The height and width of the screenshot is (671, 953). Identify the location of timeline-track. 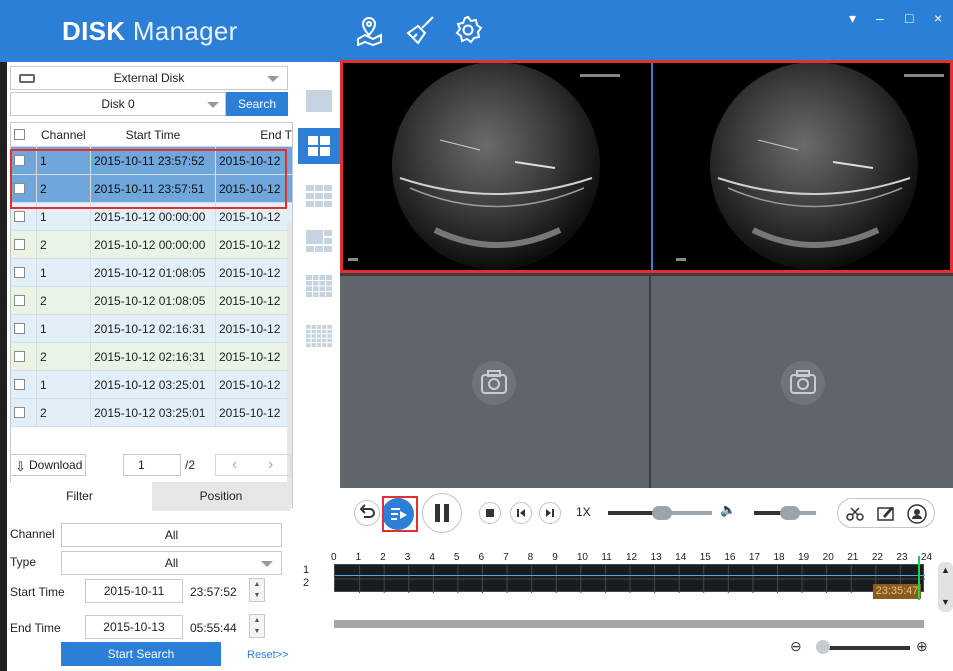
(629, 578).